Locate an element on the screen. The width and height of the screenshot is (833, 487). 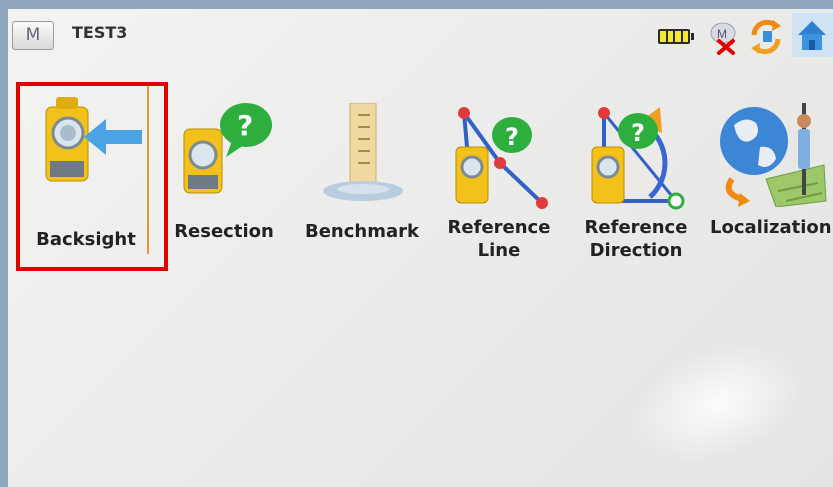
tile-reference-line: ? Reference Line is located at coordinates (499, 177).